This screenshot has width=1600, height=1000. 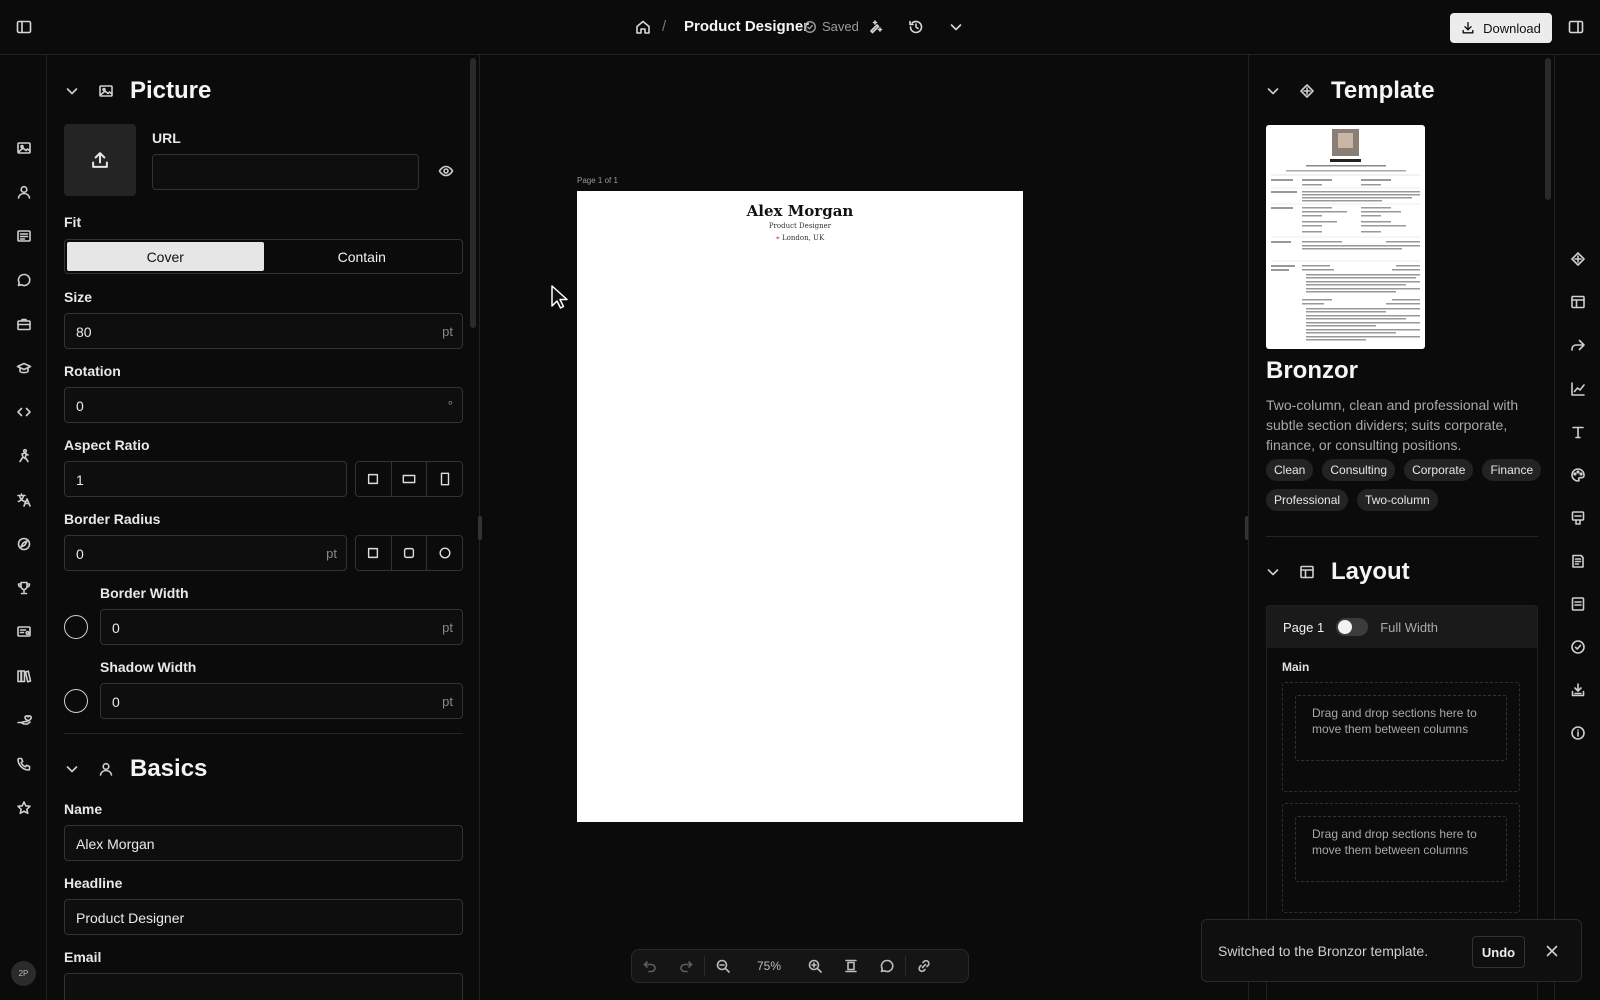 What do you see at coordinates (686, 966) in the screenshot?
I see `redo-icon` at bounding box center [686, 966].